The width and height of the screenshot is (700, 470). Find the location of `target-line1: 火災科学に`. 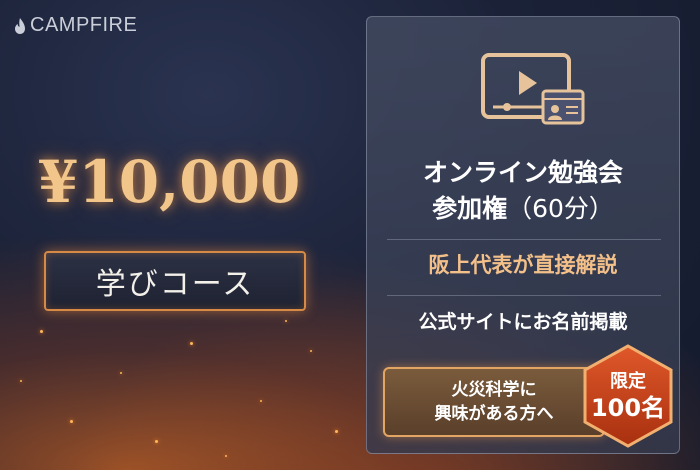

target-line1: 火災科学に is located at coordinates (494, 390).